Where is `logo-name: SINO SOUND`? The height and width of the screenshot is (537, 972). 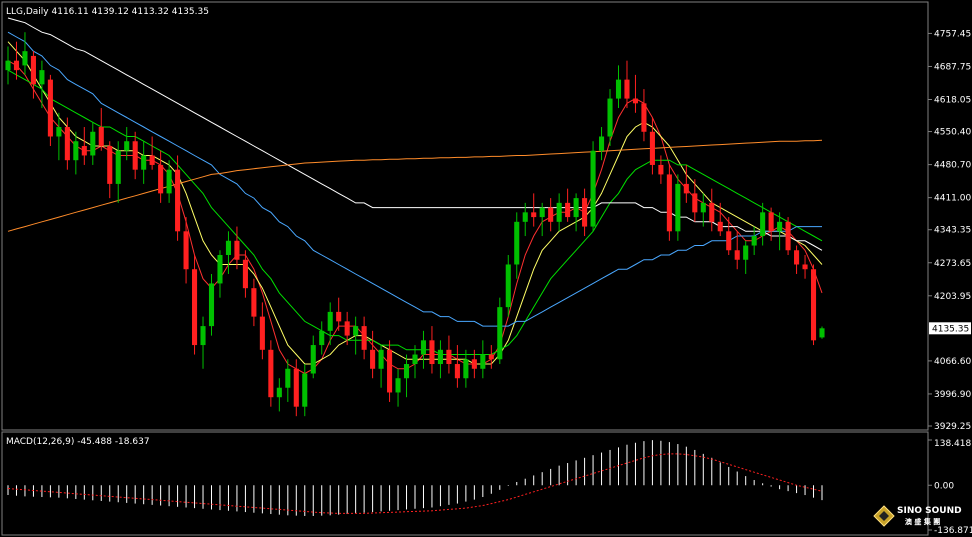 logo-name: SINO SOUND is located at coordinates (929, 511).